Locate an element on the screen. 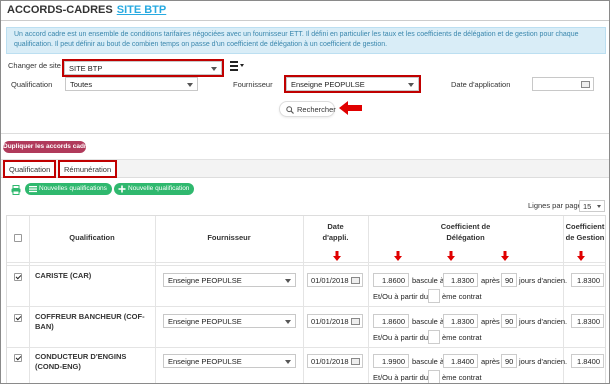  fournisseur-filter-select: Enseigne PEOPULSE is located at coordinates (352, 84).